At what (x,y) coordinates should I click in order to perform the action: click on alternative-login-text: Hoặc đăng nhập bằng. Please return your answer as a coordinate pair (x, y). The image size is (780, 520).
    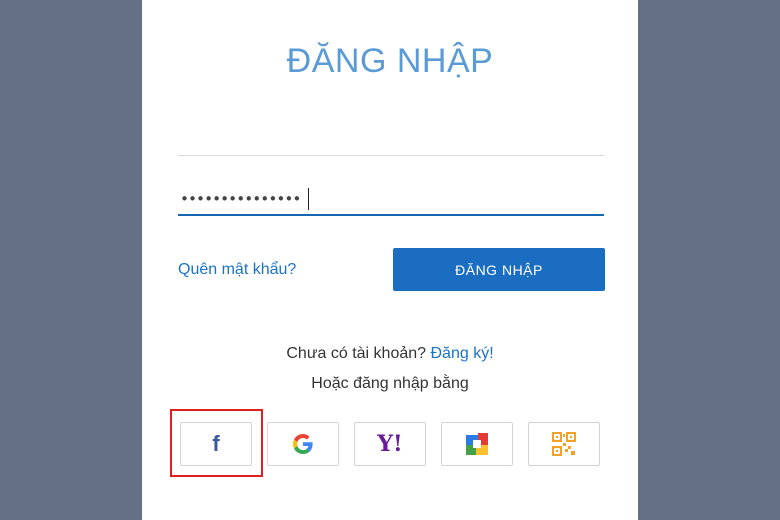
    Looking at the image, I should click on (390, 383).